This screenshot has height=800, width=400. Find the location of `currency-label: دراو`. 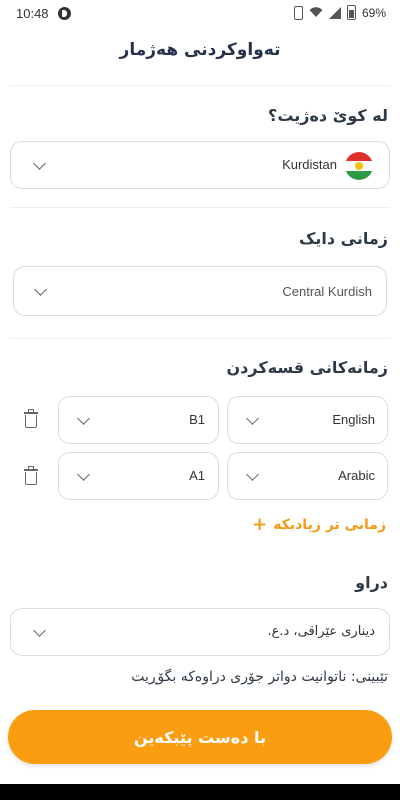

currency-label: دراو is located at coordinates (371, 582).